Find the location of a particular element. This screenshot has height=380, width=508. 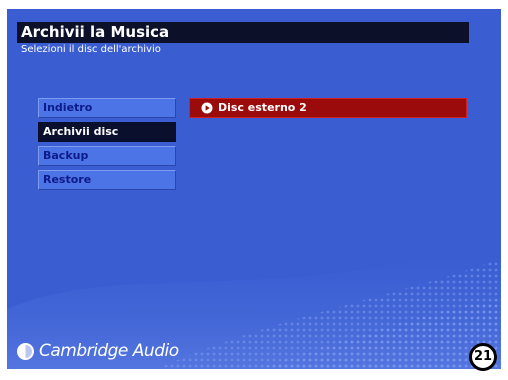

page-number-badge: 21 is located at coordinates (483, 357).